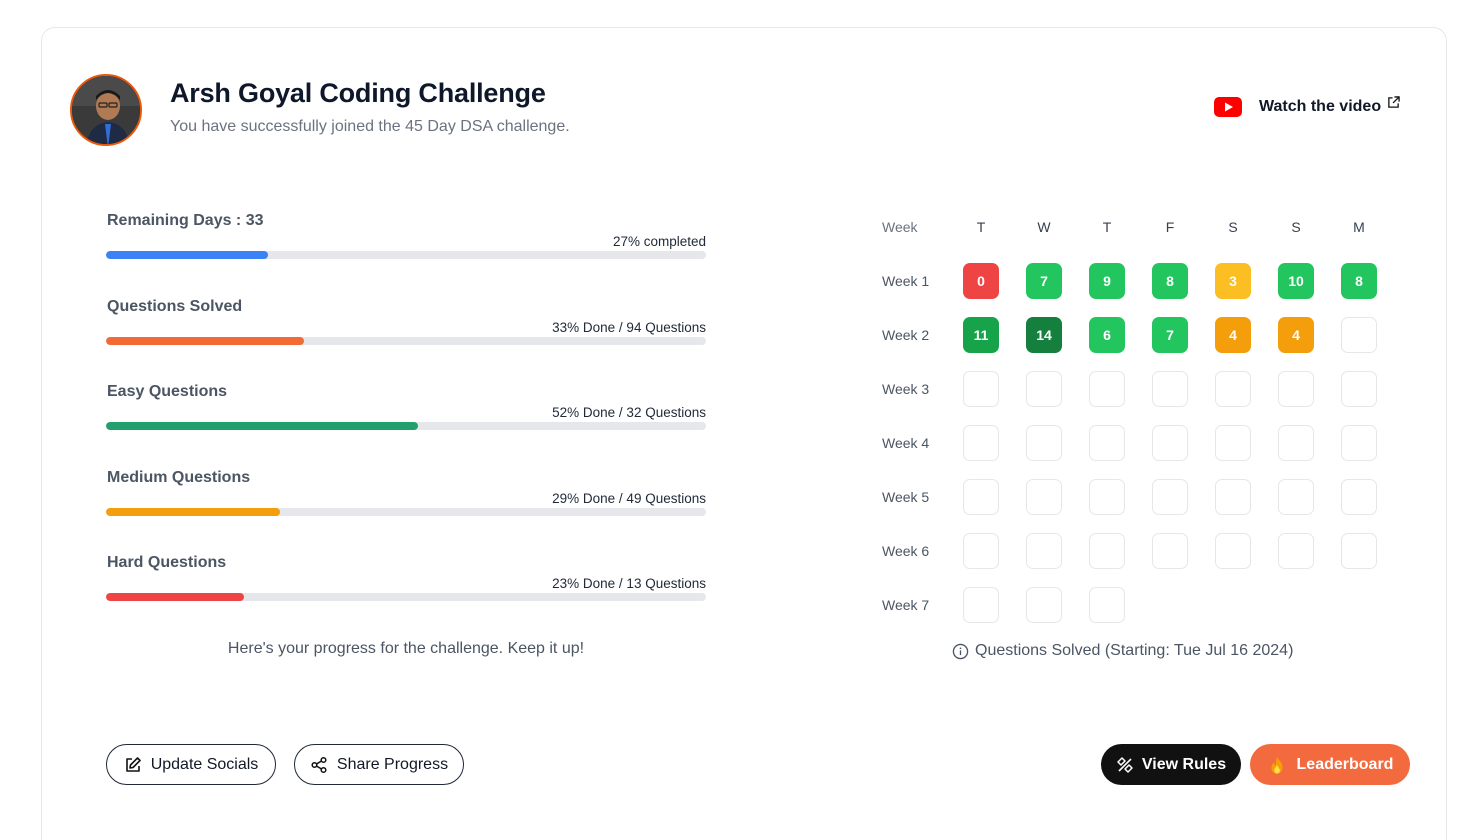 The width and height of the screenshot is (1465, 840). Describe the element at coordinates (629, 412) in the screenshot. I see `metric-status: 52% Done / 32 Questions` at that location.